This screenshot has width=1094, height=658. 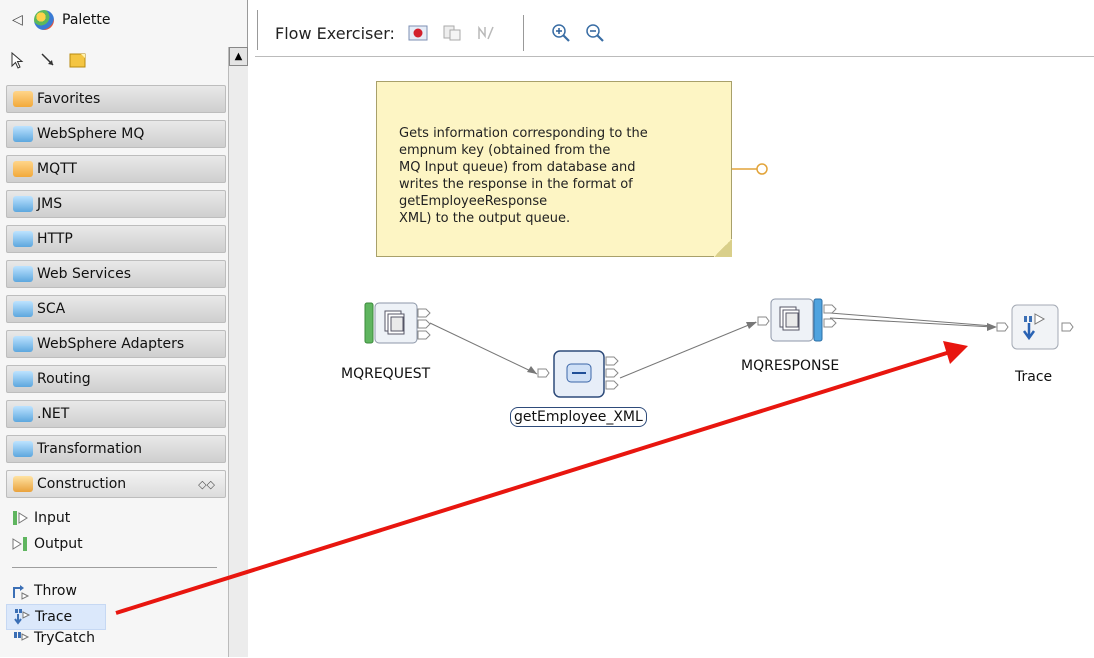 I want to click on sca-folder-icon, so click(x=23, y=309).